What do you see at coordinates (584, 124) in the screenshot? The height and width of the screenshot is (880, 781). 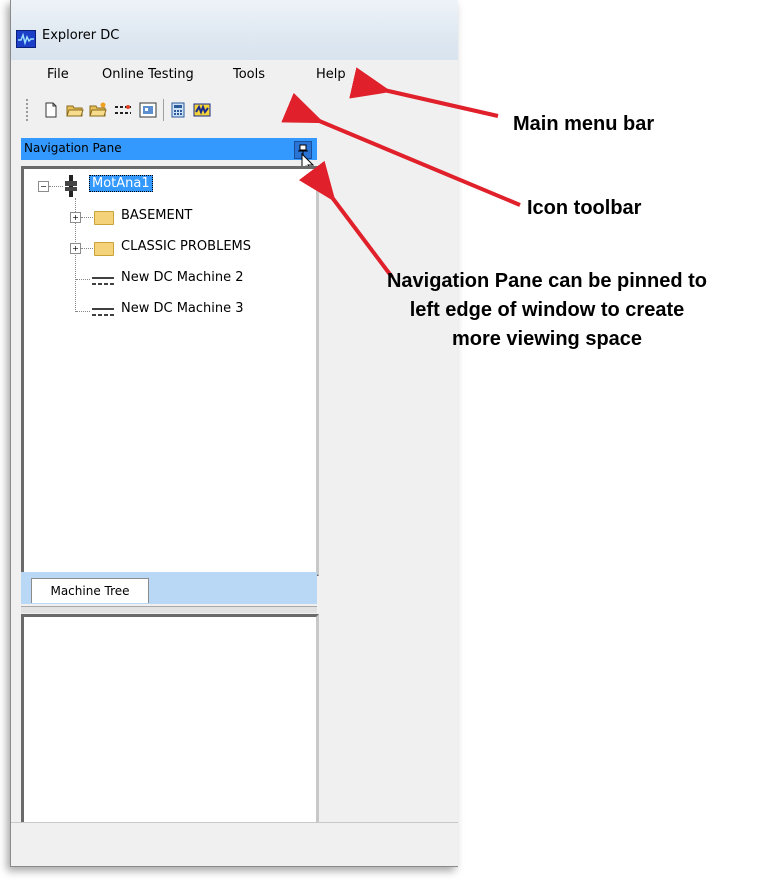 I see `annotation-main-menu-bar: Main menu bar` at bounding box center [584, 124].